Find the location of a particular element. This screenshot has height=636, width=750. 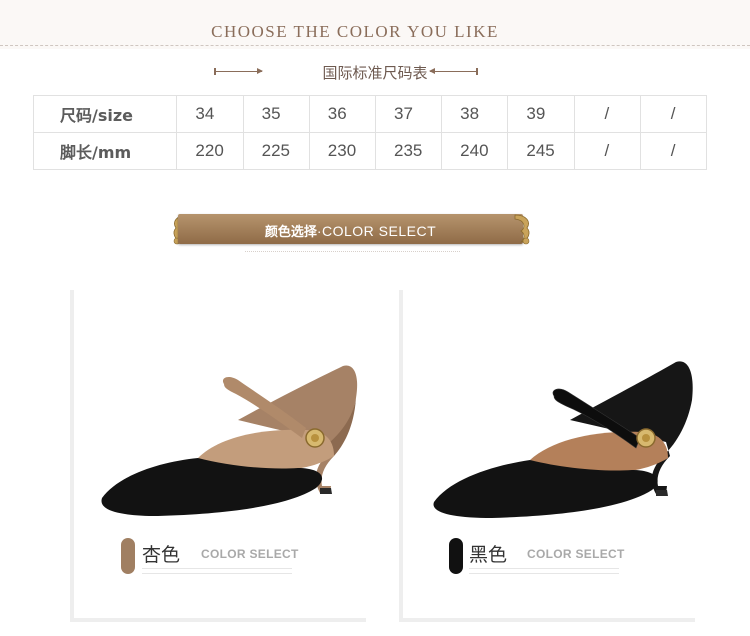

table-cell: 230 is located at coordinates (342, 151).